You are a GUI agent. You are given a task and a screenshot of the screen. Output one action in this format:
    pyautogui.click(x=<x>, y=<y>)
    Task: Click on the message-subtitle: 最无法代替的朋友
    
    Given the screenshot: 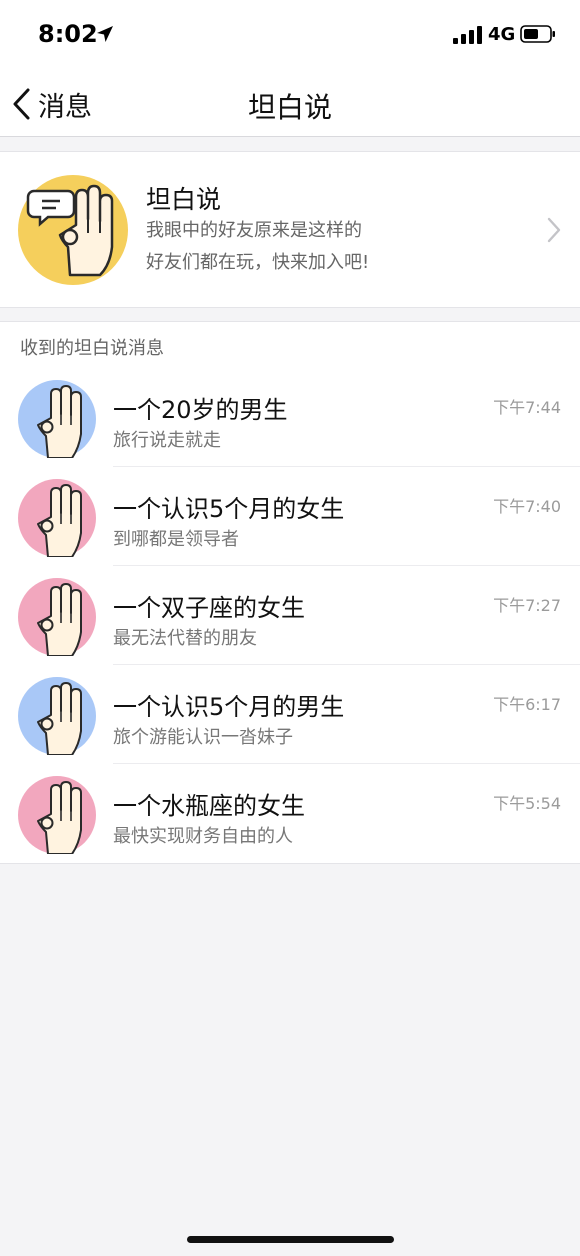 What is the action you would take?
    pyautogui.click(x=185, y=638)
    